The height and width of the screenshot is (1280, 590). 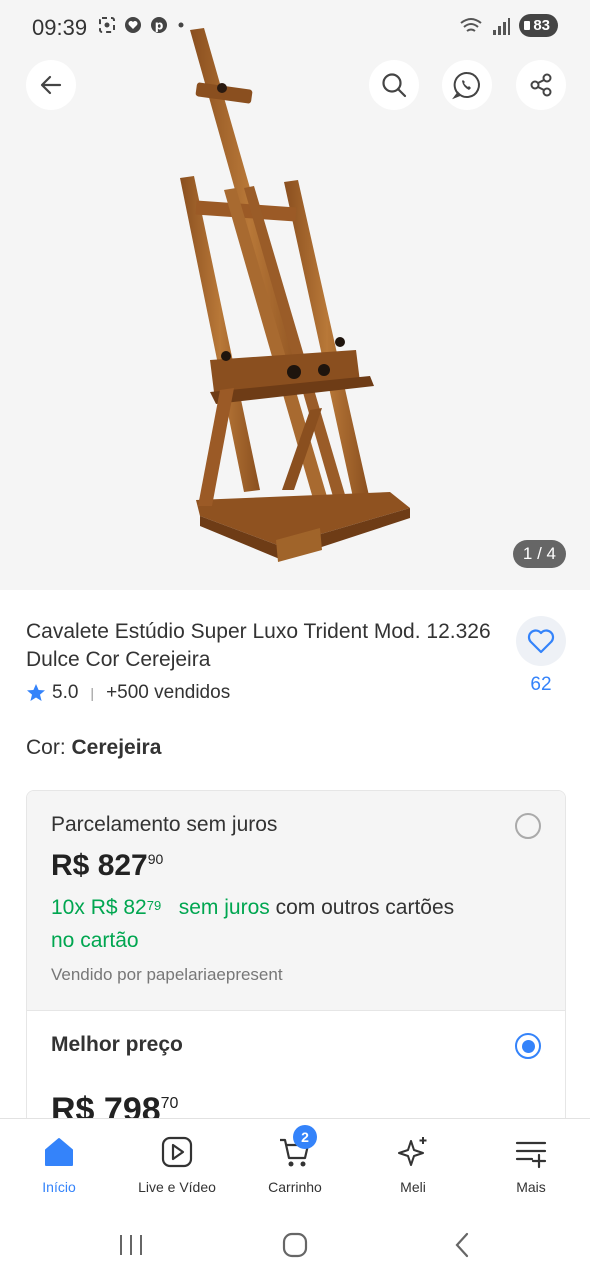 I want to click on bottom-nav: Início Live e Vídeo 2 Carrinho Meli Mais, so click(x=295, y=1164).